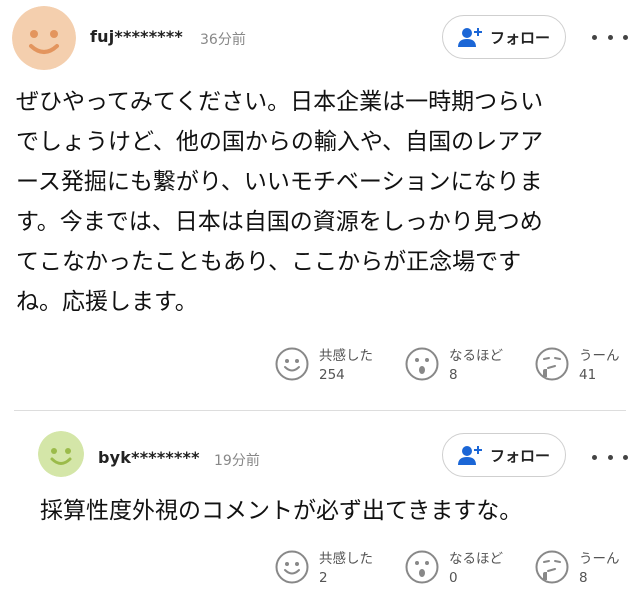 This screenshot has width=640, height=609. I want to click on reaction-count: 2, so click(323, 578).